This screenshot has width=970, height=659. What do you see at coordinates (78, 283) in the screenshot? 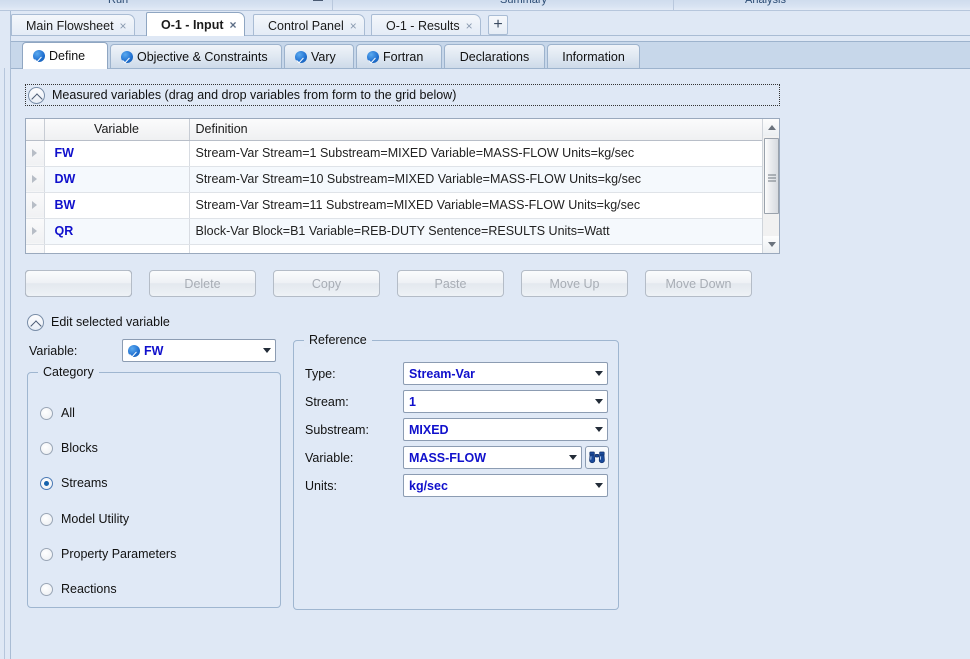
I see `spacer` at bounding box center [78, 283].